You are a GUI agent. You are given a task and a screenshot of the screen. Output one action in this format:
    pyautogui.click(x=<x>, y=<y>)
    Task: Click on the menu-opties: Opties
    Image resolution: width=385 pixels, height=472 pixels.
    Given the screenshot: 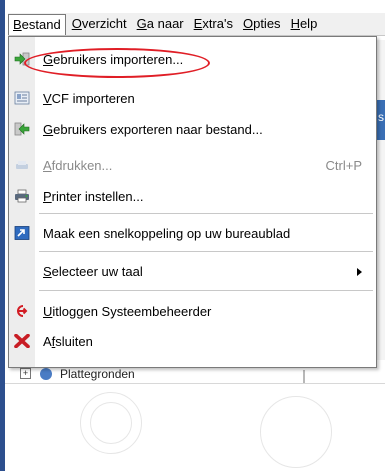 What is the action you would take?
    pyautogui.click(x=262, y=24)
    